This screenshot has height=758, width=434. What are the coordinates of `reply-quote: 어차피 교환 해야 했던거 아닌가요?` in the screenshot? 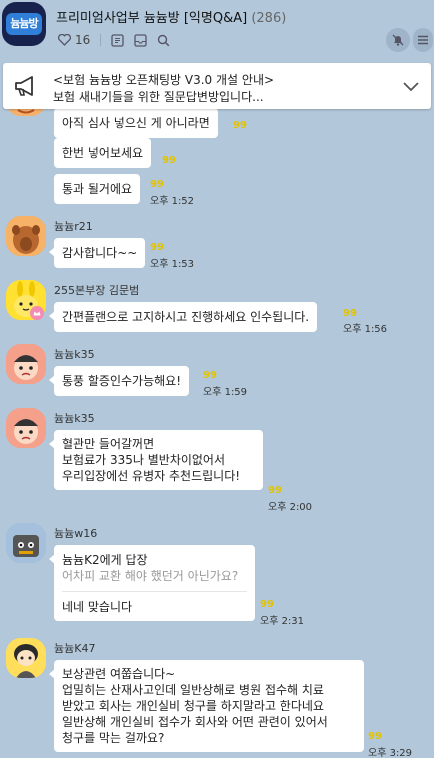 It's located at (150, 576).